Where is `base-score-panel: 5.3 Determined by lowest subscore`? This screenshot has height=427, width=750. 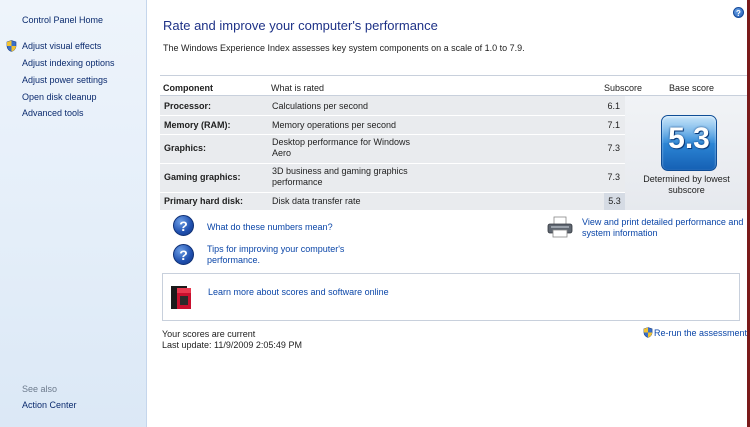 base-score-panel: 5.3 Determined by lowest subscore is located at coordinates (686, 153).